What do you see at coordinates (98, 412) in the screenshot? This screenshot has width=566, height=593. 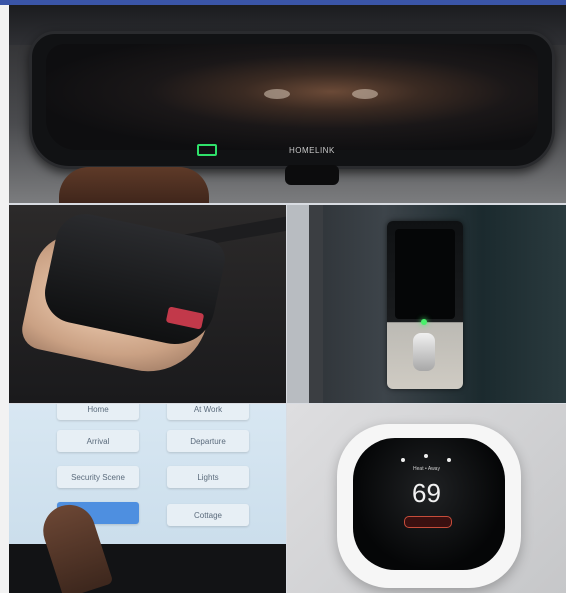 I see `scene-button-home: Home` at bounding box center [98, 412].